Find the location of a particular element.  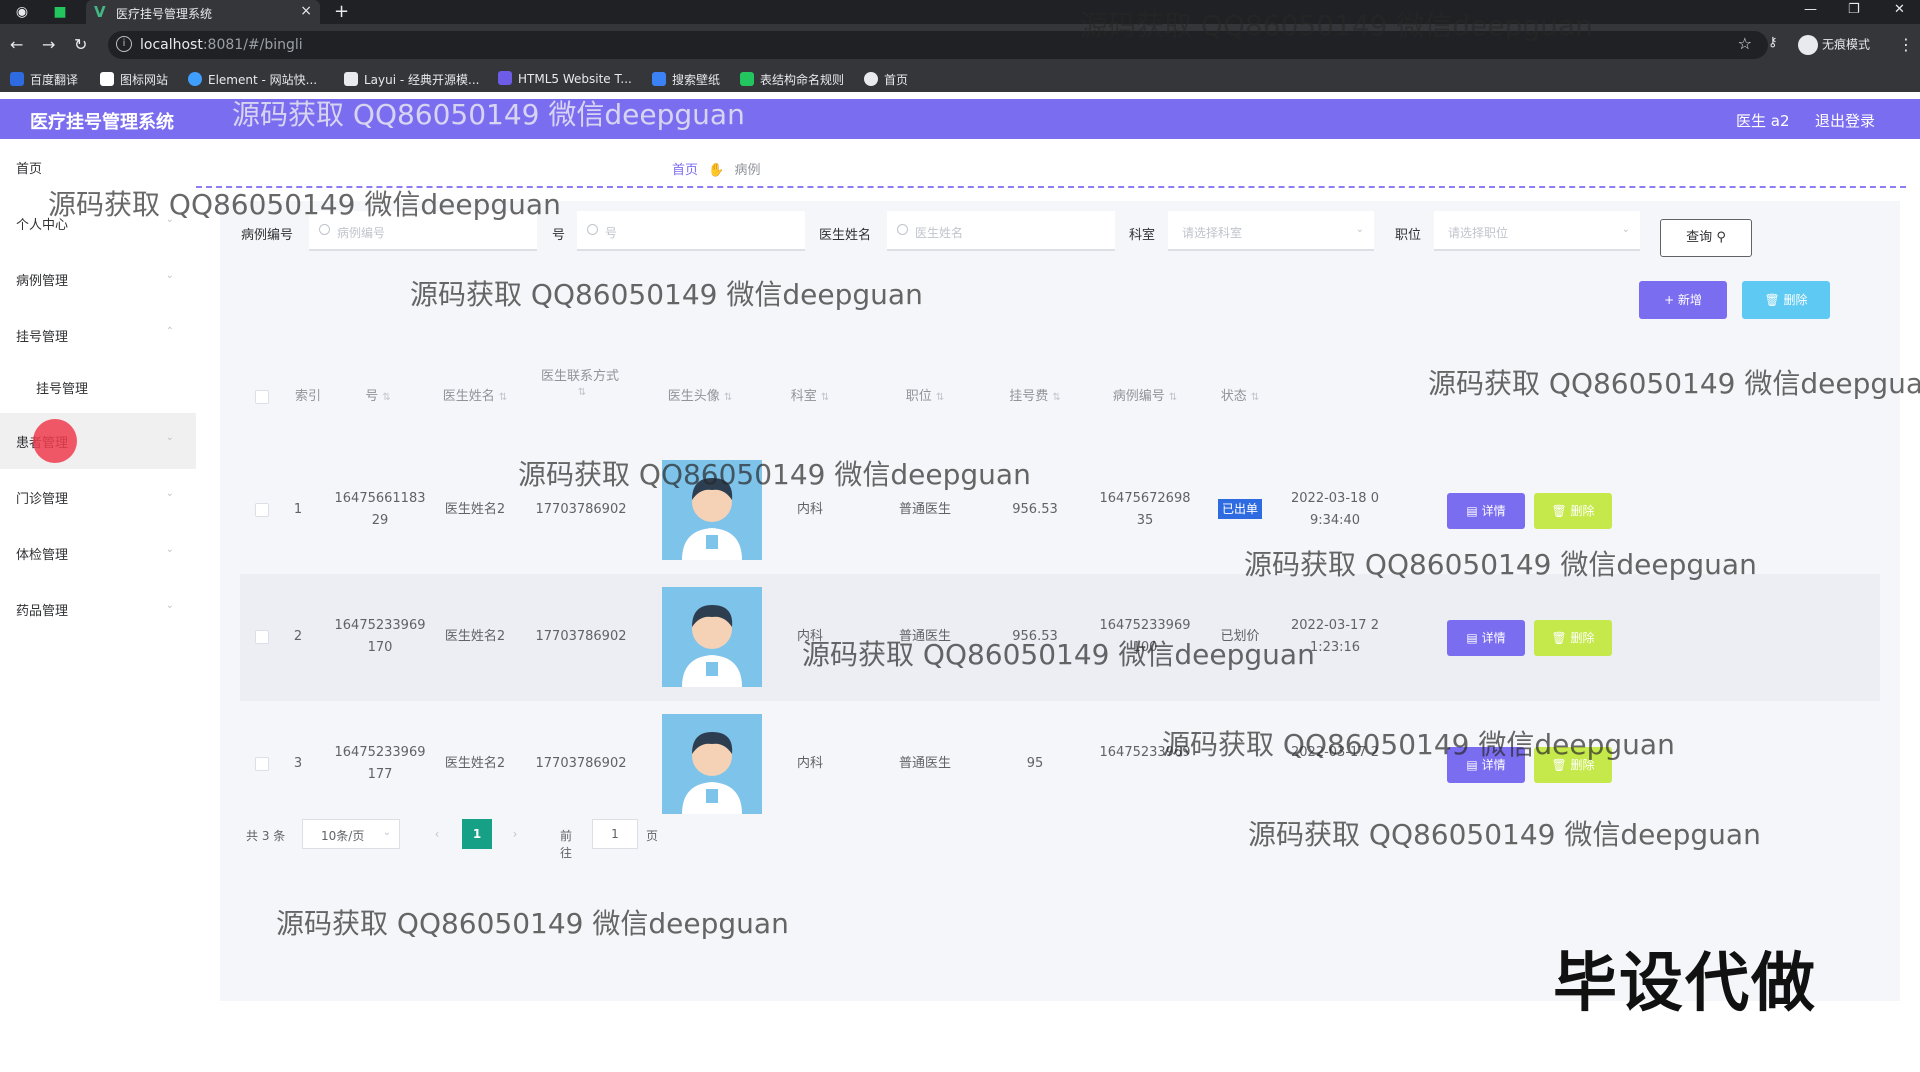

doctor-input: 医生姓名 is located at coordinates (1001, 231).